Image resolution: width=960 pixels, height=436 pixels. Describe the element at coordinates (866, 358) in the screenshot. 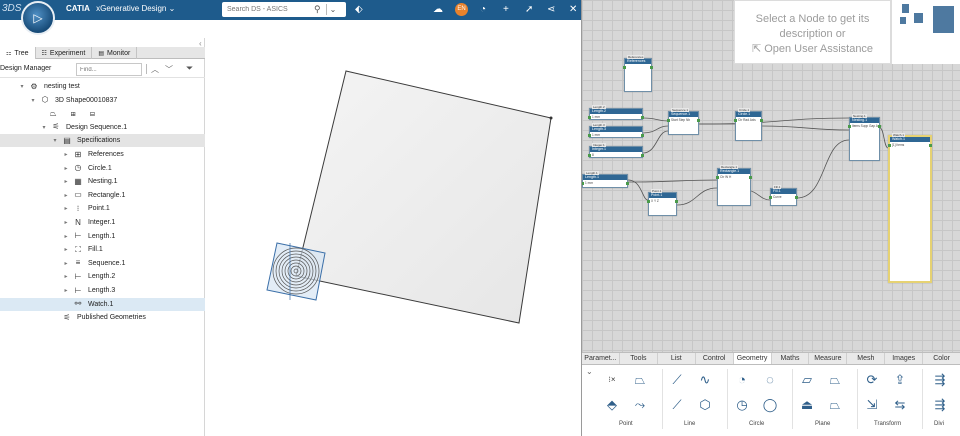

I see `library-tab: Mesh` at that location.